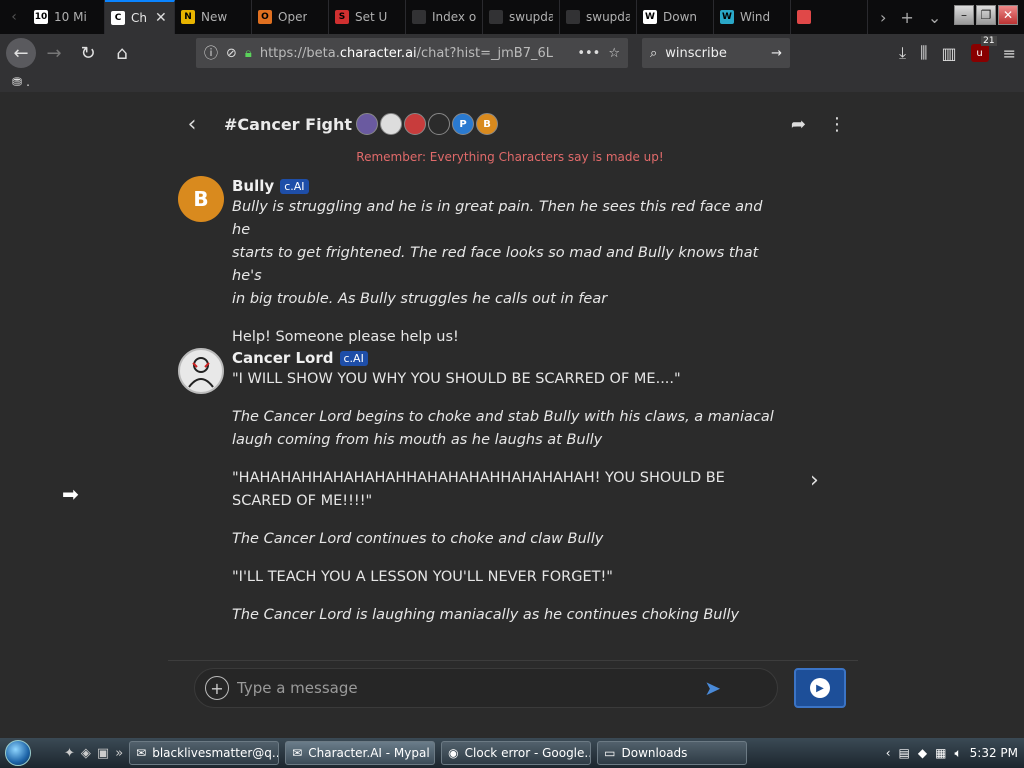 Image resolution: width=1024 pixels, height=768 pixels. I want to click on tab-favicon-icon: C, so click(118, 18).